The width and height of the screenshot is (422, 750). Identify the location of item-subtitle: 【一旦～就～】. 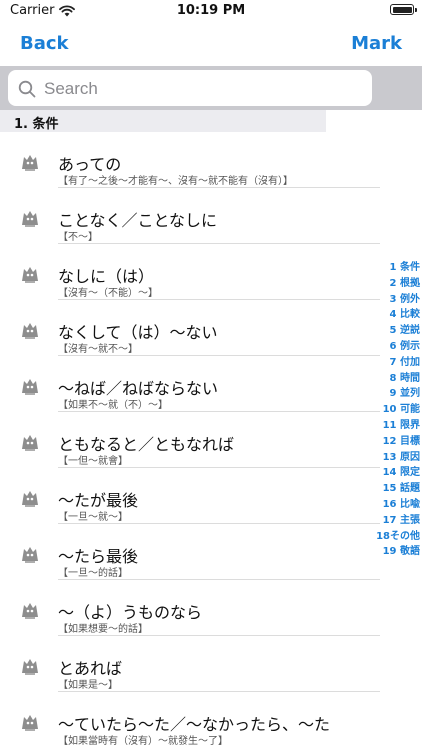
(93, 517).